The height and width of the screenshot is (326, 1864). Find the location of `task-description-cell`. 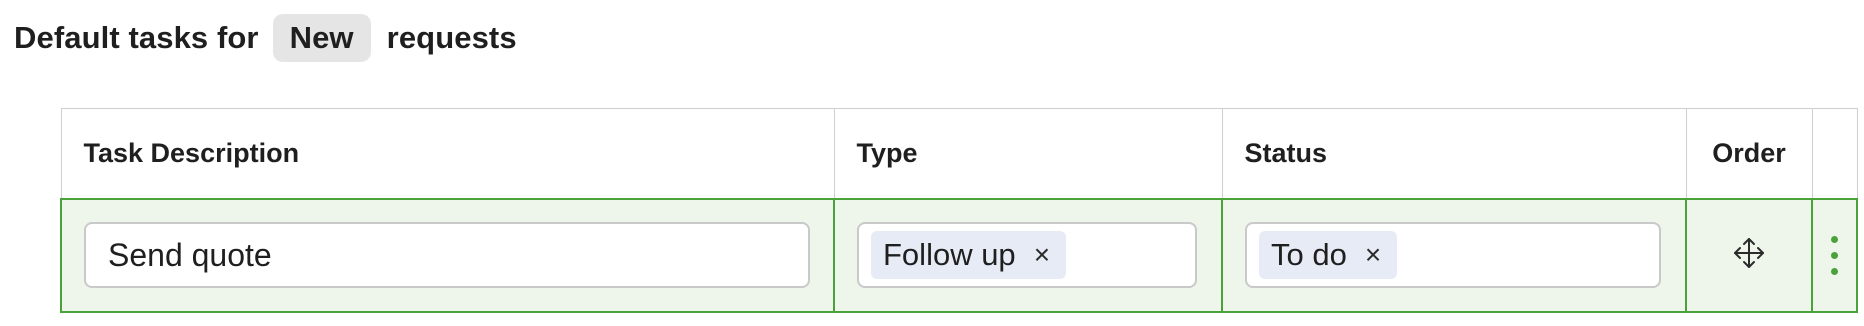

task-description-cell is located at coordinates (447, 255).